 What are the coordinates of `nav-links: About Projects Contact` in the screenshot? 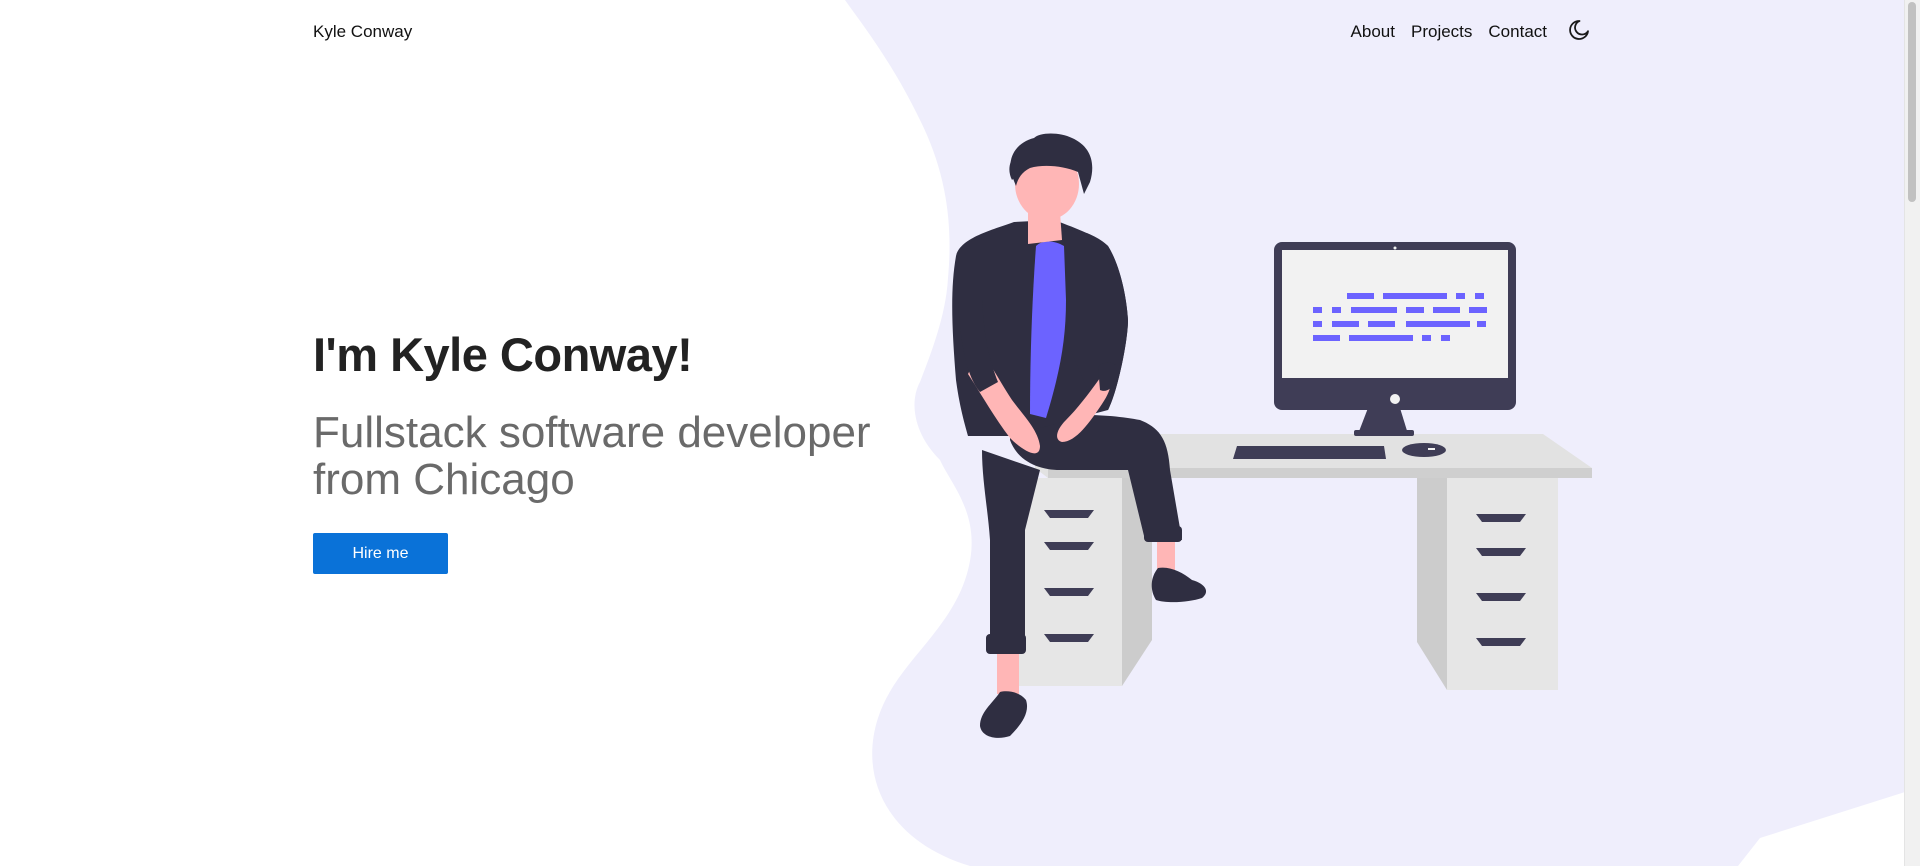 It's located at (1449, 32).